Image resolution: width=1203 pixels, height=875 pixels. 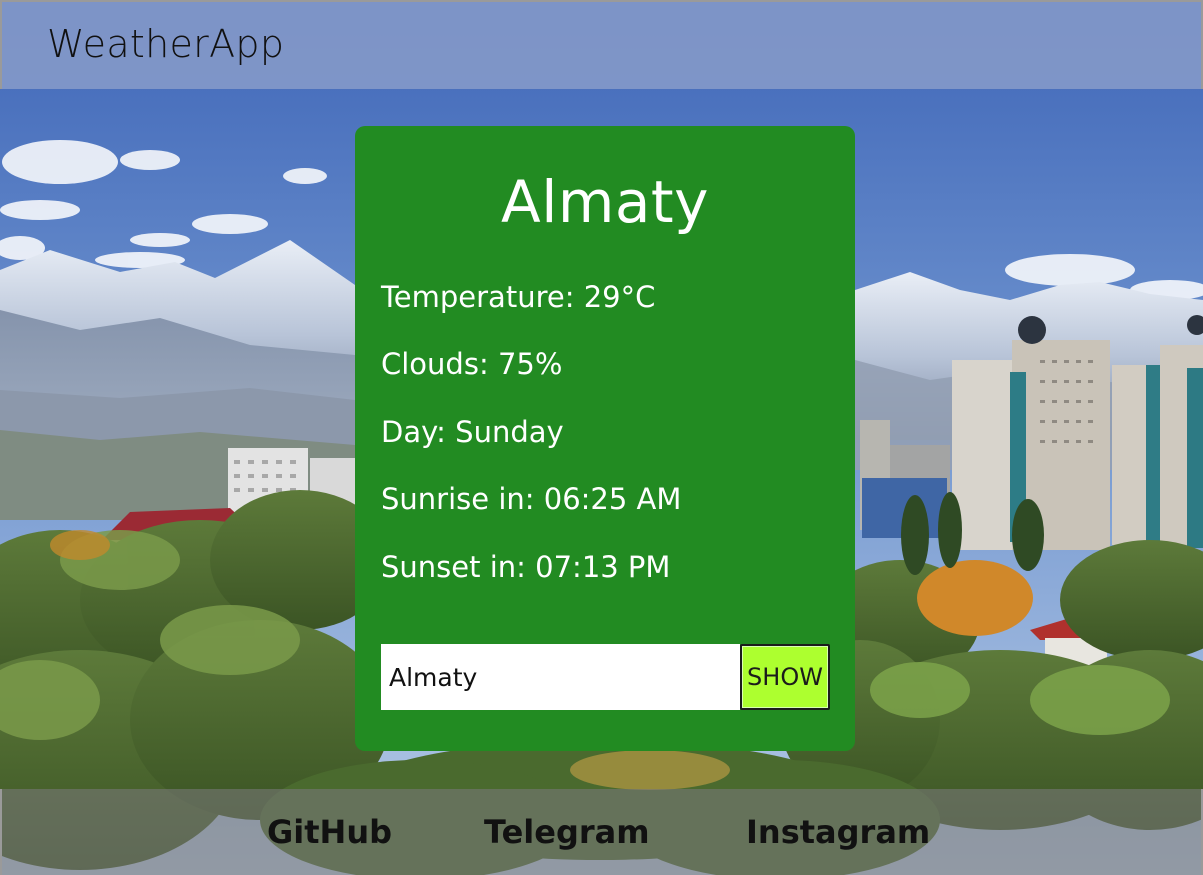 What do you see at coordinates (785, 677) in the screenshot?
I see `show-button: SHOW` at bounding box center [785, 677].